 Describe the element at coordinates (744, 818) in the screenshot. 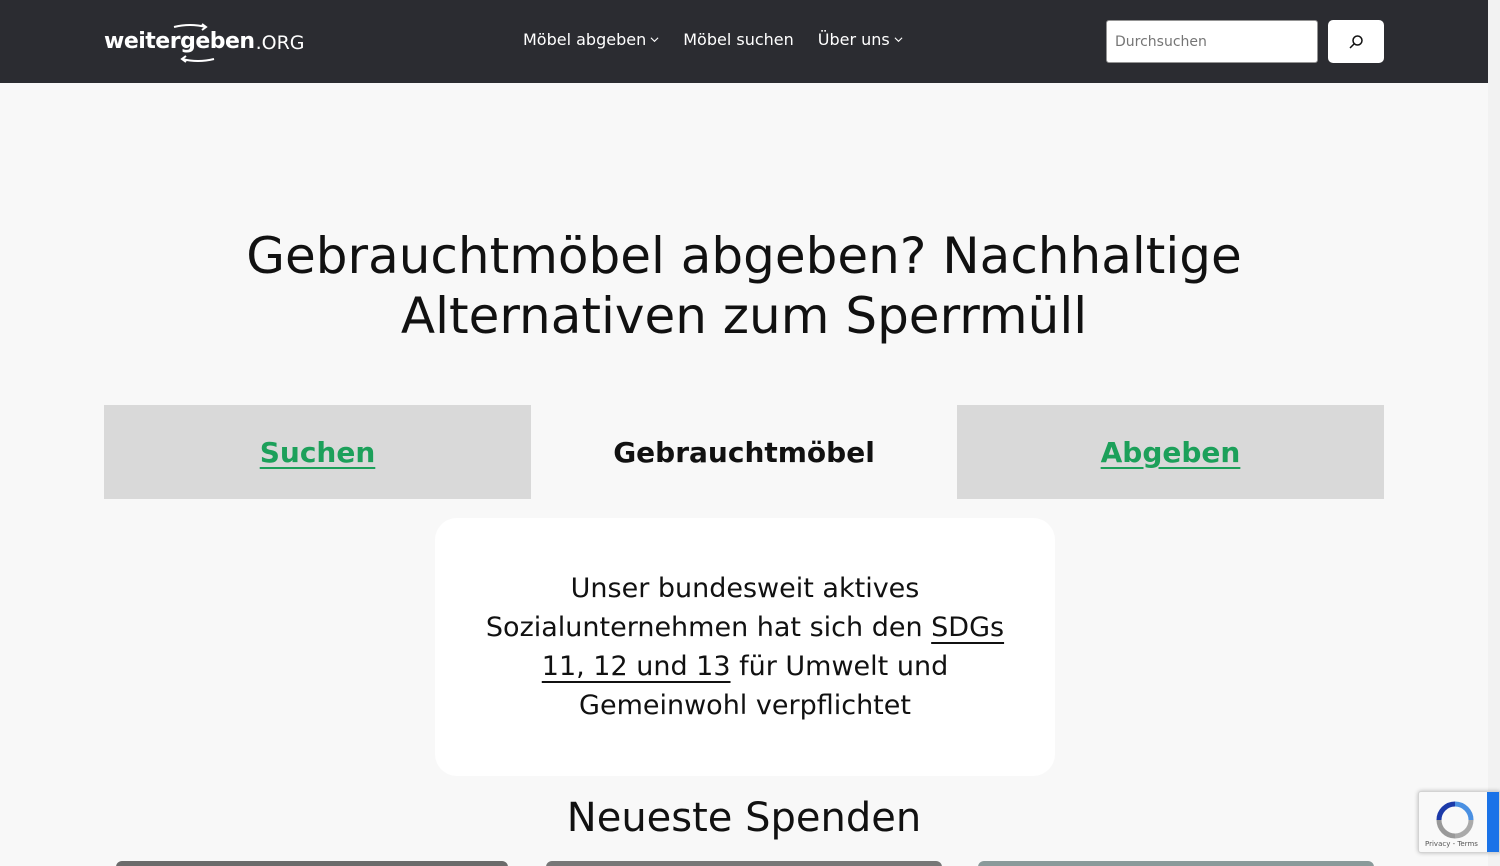

I see `section-title-newest-donations: Neueste Spenden` at that location.